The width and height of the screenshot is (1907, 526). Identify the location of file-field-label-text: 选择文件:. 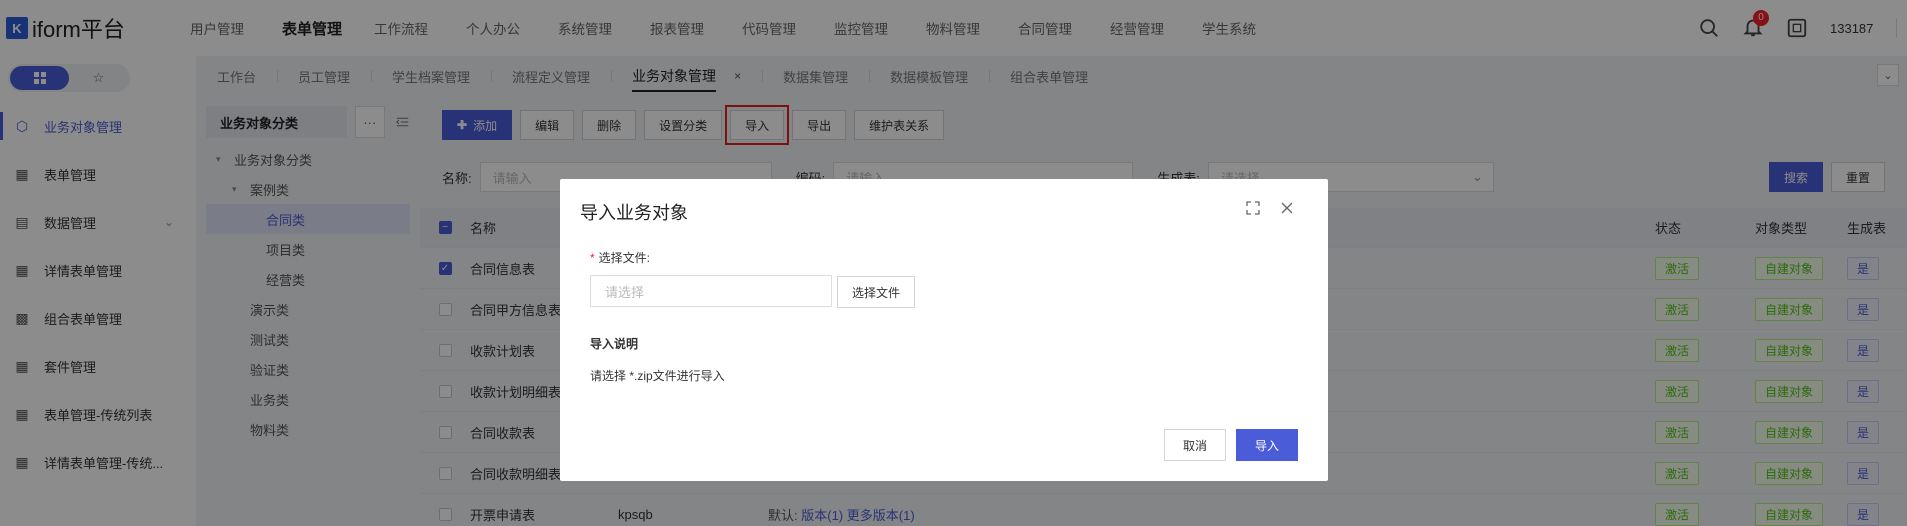
(624, 258).